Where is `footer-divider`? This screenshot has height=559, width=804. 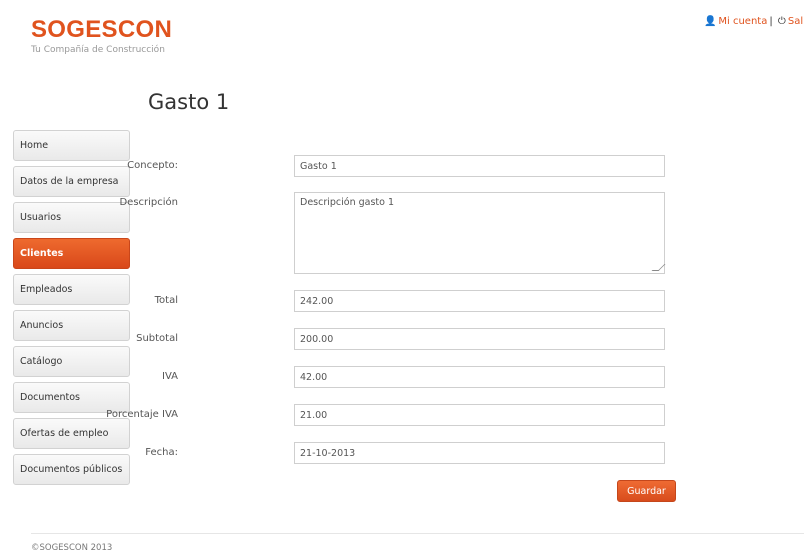
footer-divider is located at coordinates (417, 533).